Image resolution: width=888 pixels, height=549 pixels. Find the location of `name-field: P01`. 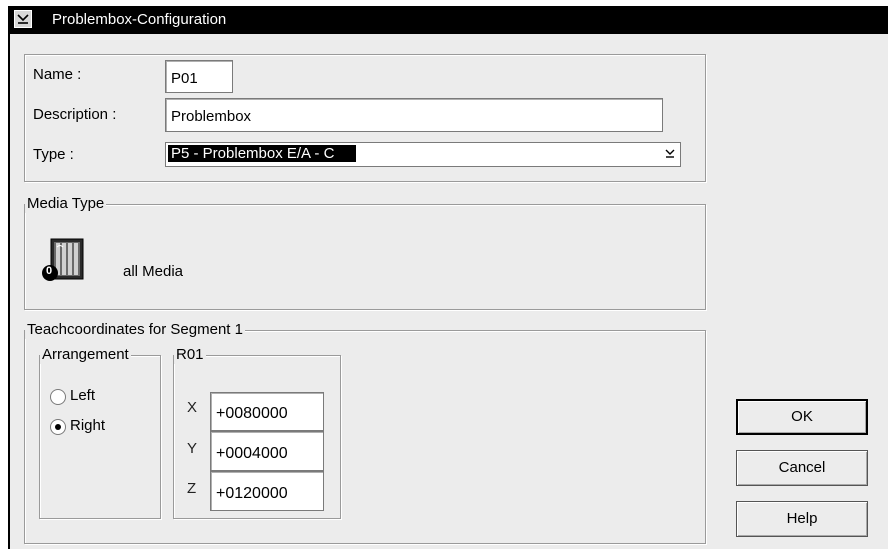

name-field: P01 is located at coordinates (199, 76).